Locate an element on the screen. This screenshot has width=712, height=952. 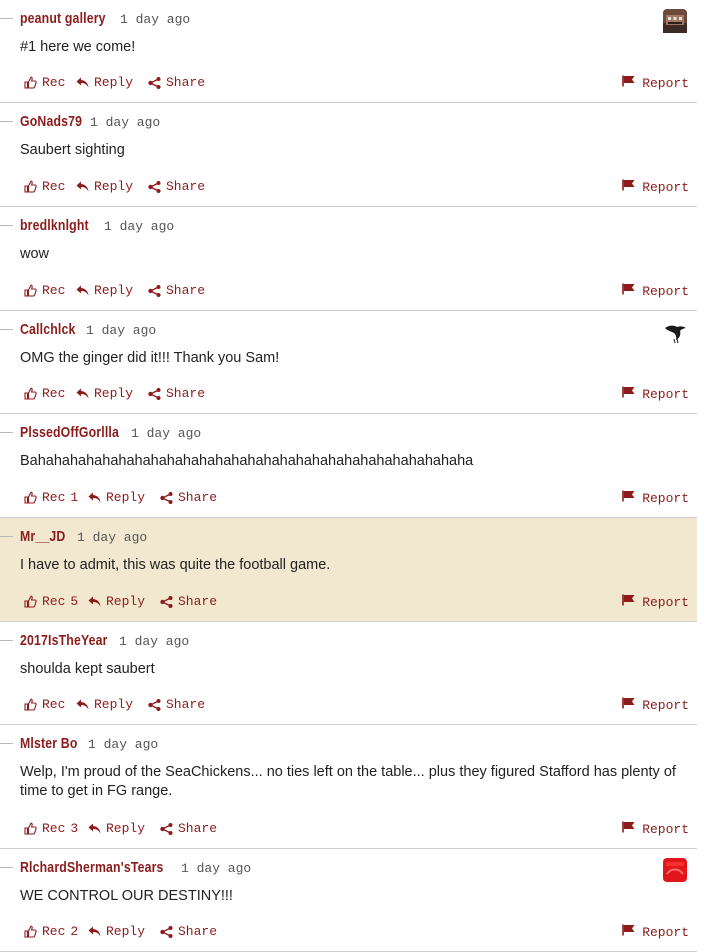
comment-author: bredlknlght is located at coordinates (54, 225).